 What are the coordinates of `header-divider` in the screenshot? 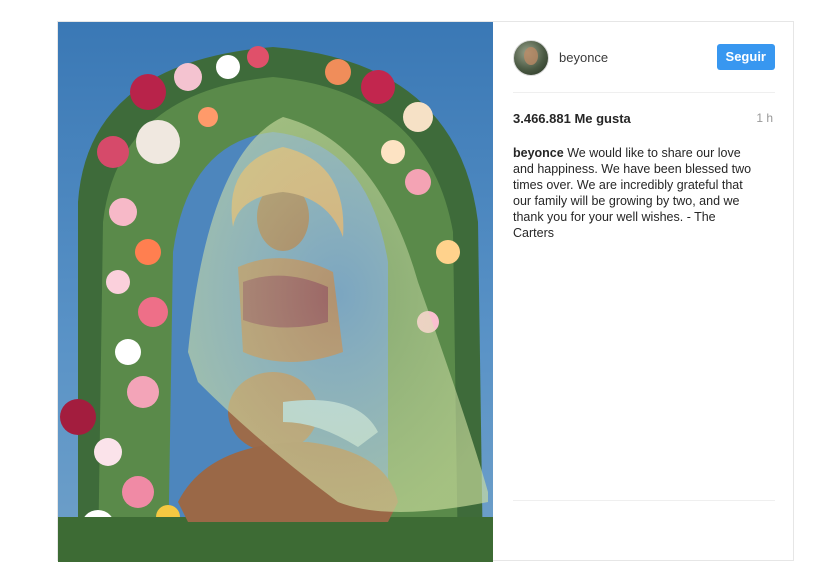 It's located at (644, 92).